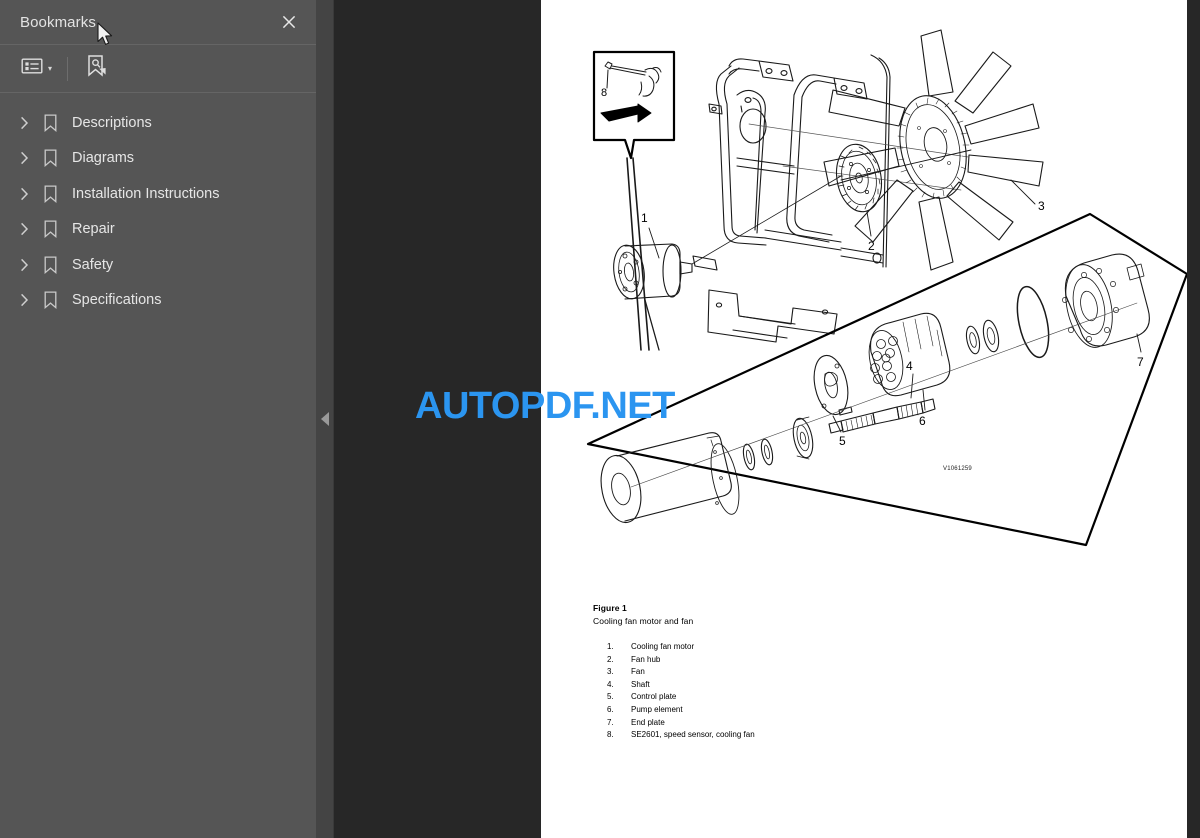 This screenshot has width=1200, height=838. Describe the element at coordinates (693, 735) in the screenshot. I see `legend-text: SE2601, speed sensor, cooling fan` at that location.